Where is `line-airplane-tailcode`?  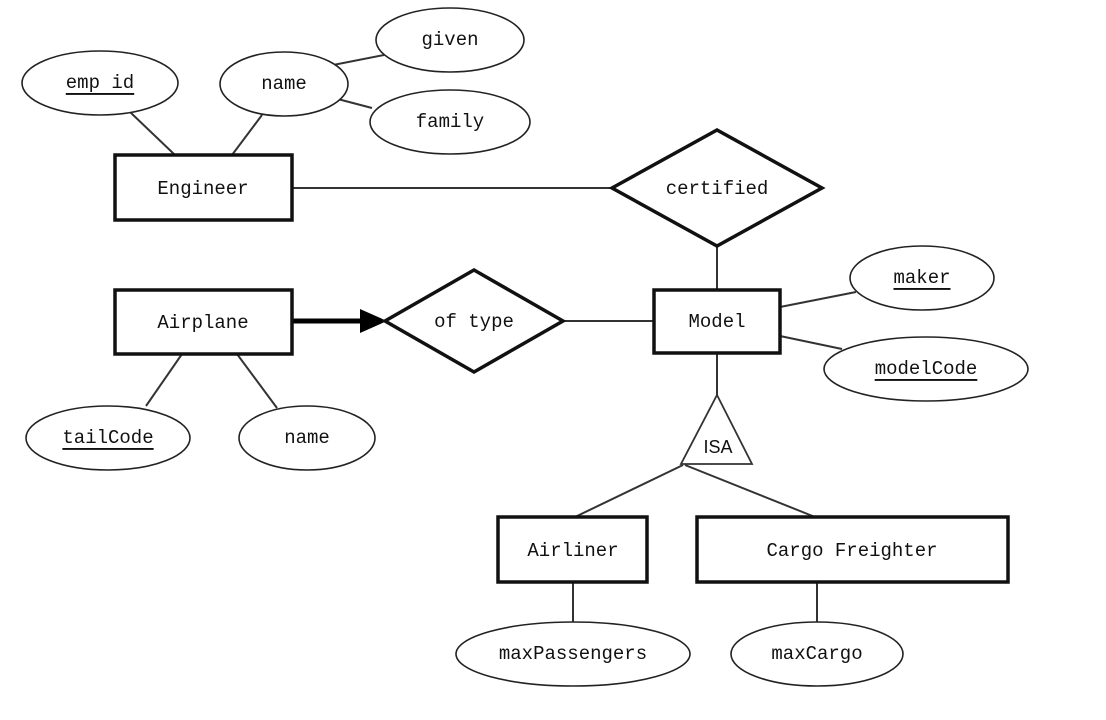 line-airplane-tailcode is located at coordinates (164, 380).